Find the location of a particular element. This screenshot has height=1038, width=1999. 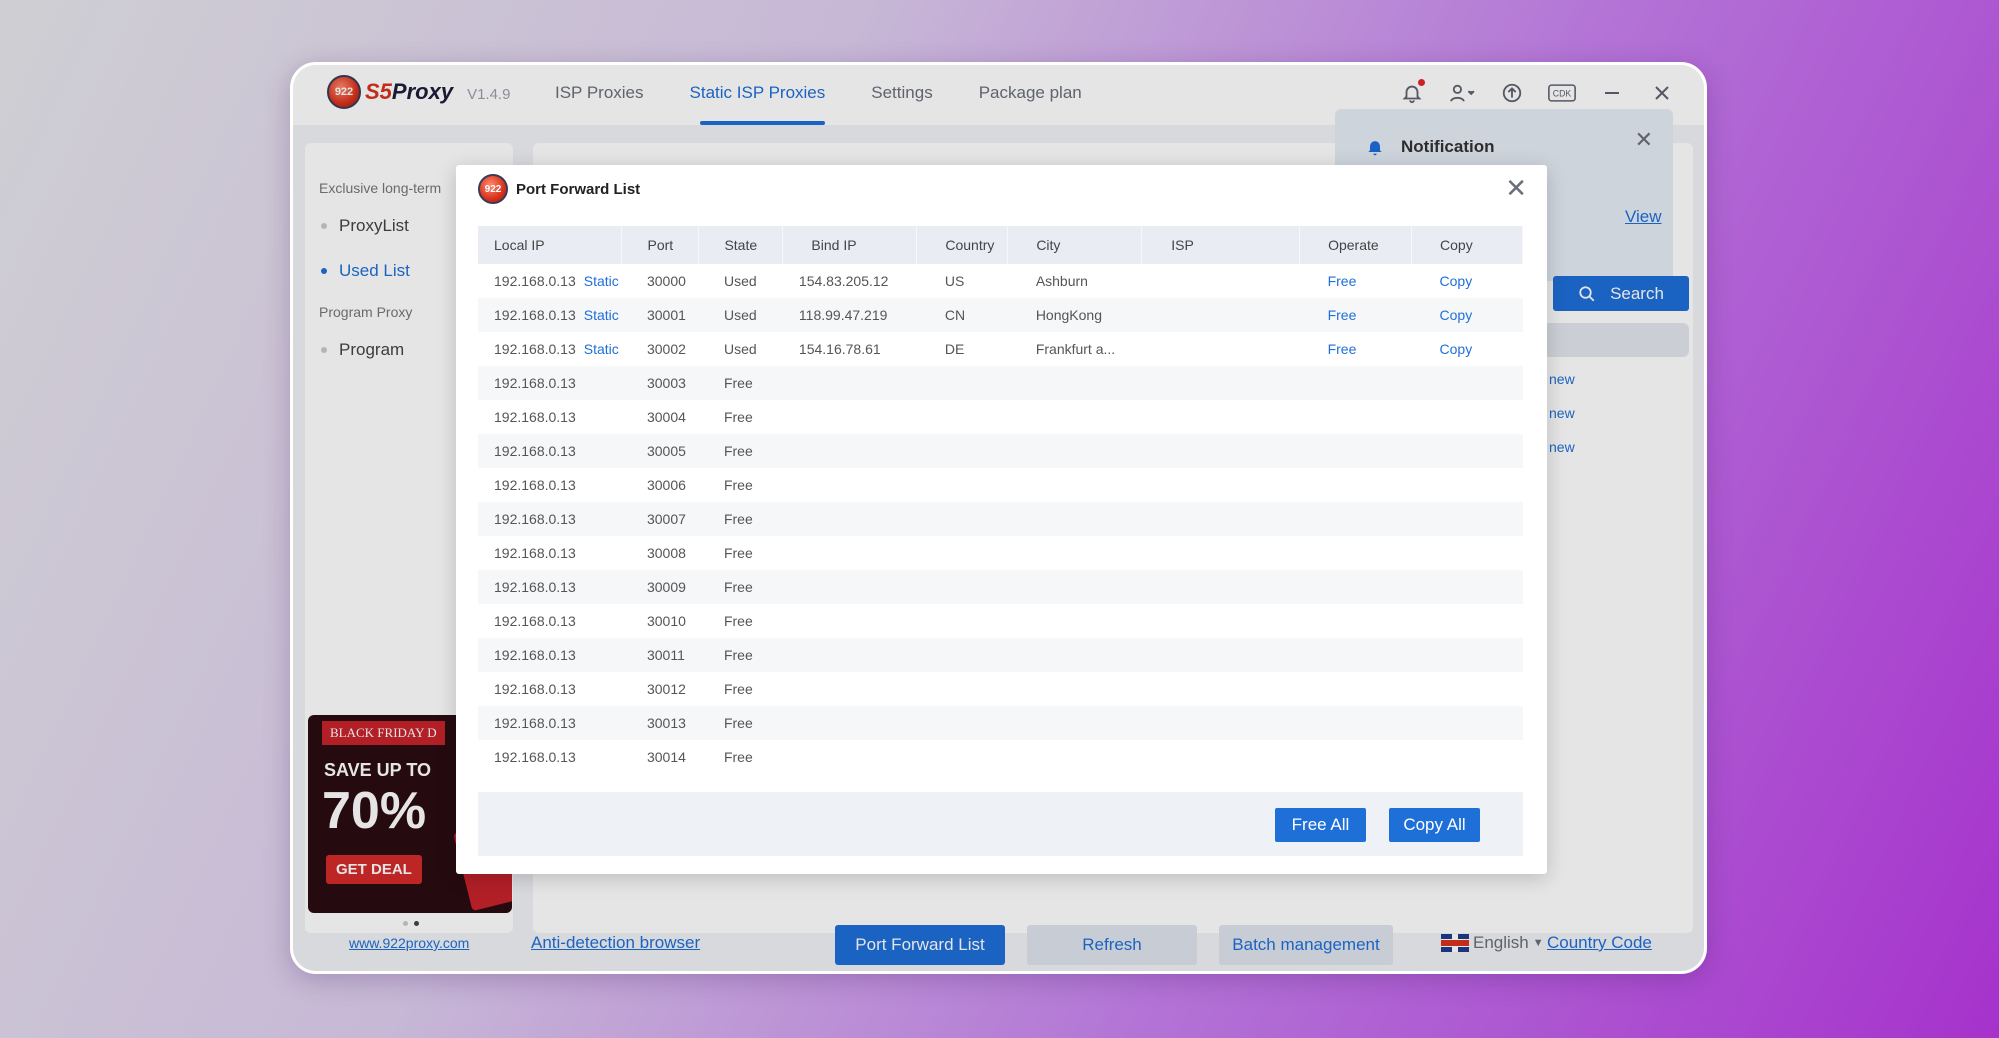

port-cell: 30005 is located at coordinates (666, 451).